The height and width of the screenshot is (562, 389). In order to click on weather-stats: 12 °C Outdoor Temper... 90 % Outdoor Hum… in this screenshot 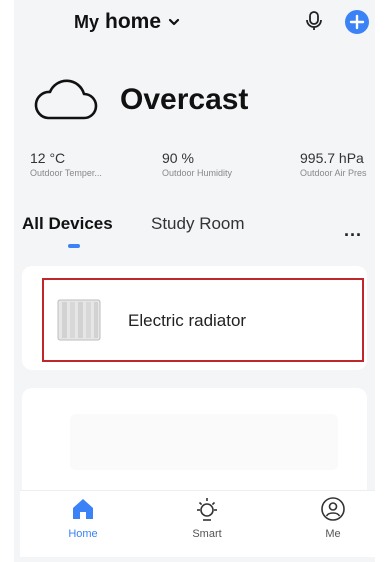, I will do `click(202, 170)`.